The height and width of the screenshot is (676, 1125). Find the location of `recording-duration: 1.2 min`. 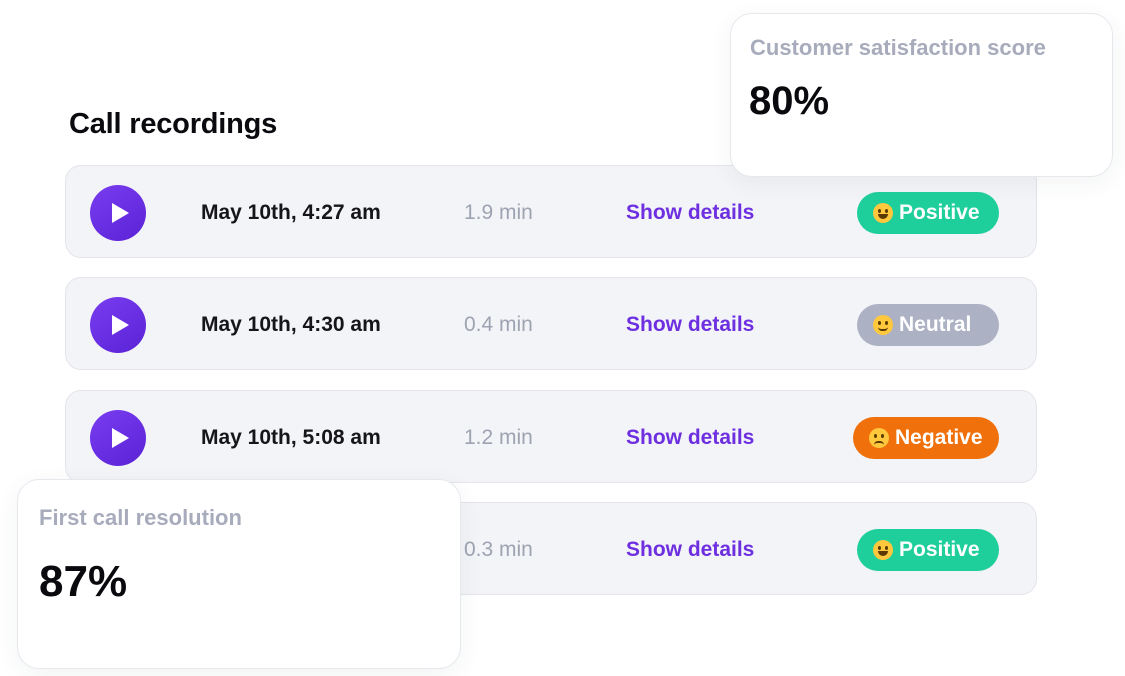

recording-duration: 1.2 min is located at coordinates (498, 437).